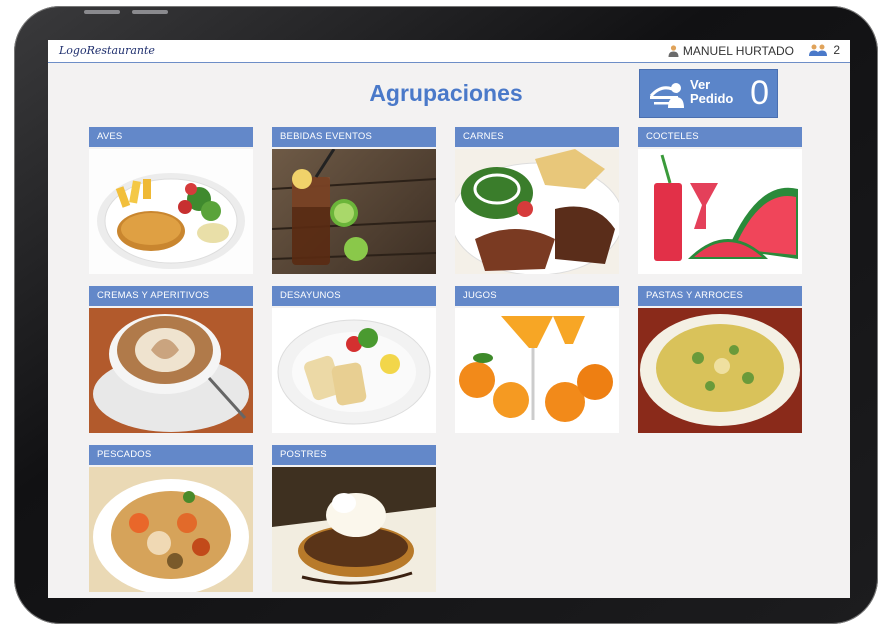 The height and width of the screenshot is (627, 885). Describe the element at coordinates (712, 98) in the screenshot. I see `order-label-line2: Pedido` at that location.